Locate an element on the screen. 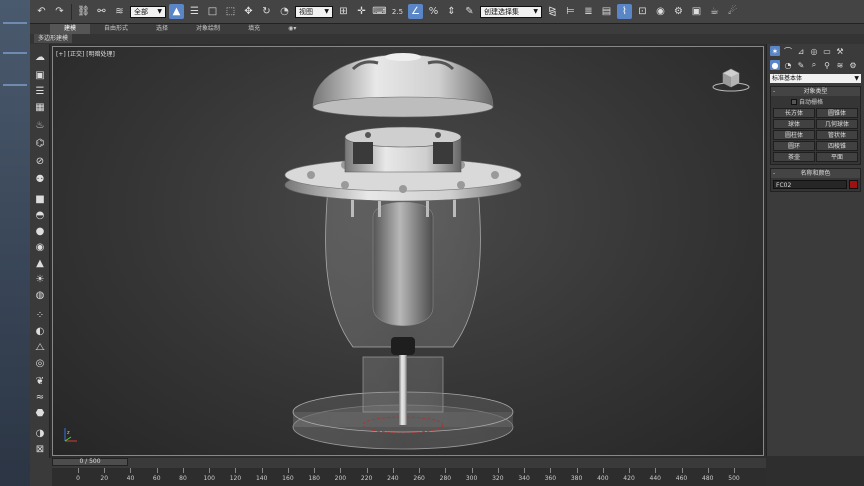  snap-toggle-icon: 2.5 is located at coordinates (397, 11).